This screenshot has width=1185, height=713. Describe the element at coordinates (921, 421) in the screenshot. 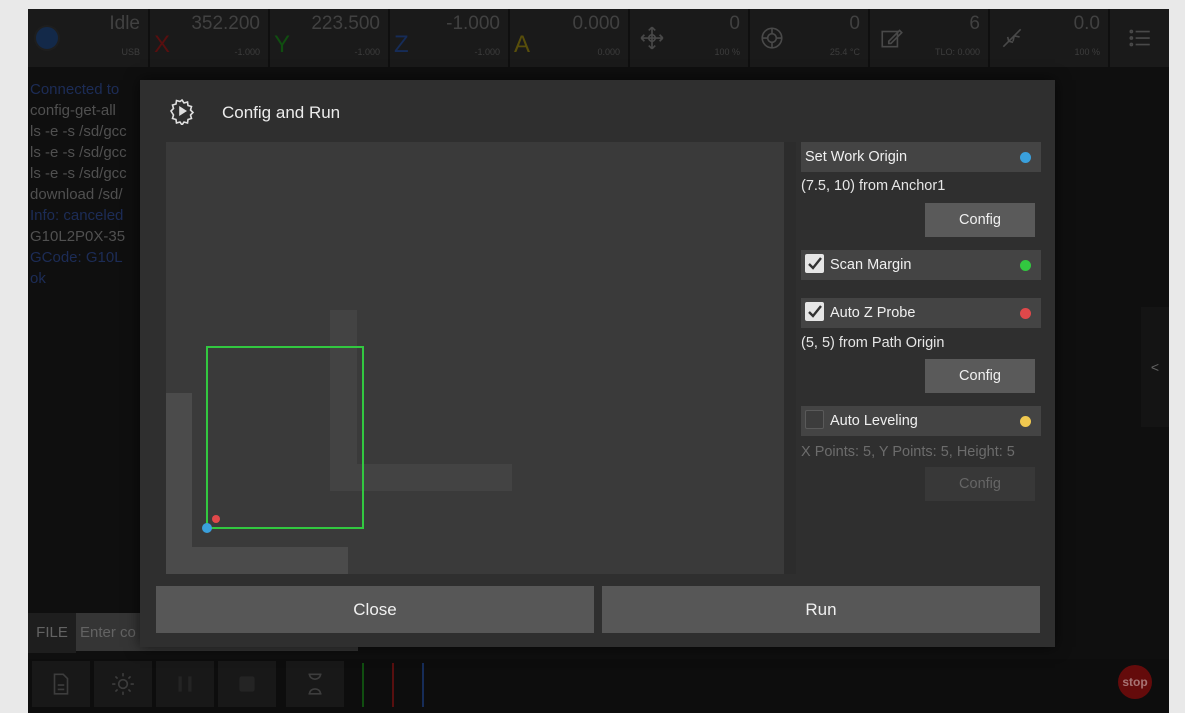

I see `auto-leveling-header: Auto Leveling` at that location.